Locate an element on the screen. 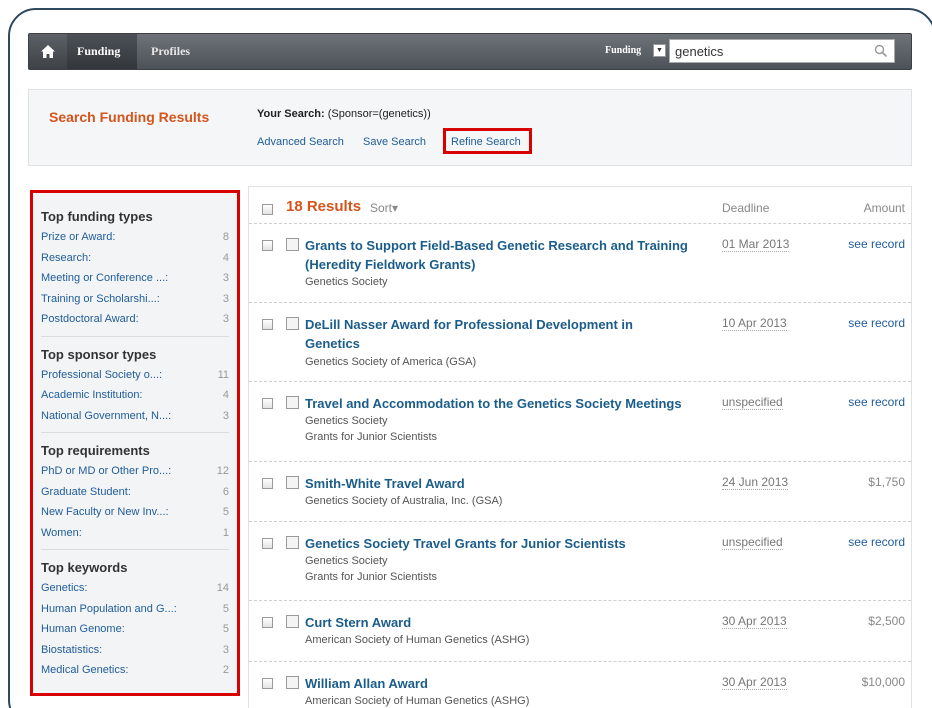 Image resolution: width=932 pixels, height=708 pixels. facet-item: National Government, N...: 3 is located at coordinates (135, 416).